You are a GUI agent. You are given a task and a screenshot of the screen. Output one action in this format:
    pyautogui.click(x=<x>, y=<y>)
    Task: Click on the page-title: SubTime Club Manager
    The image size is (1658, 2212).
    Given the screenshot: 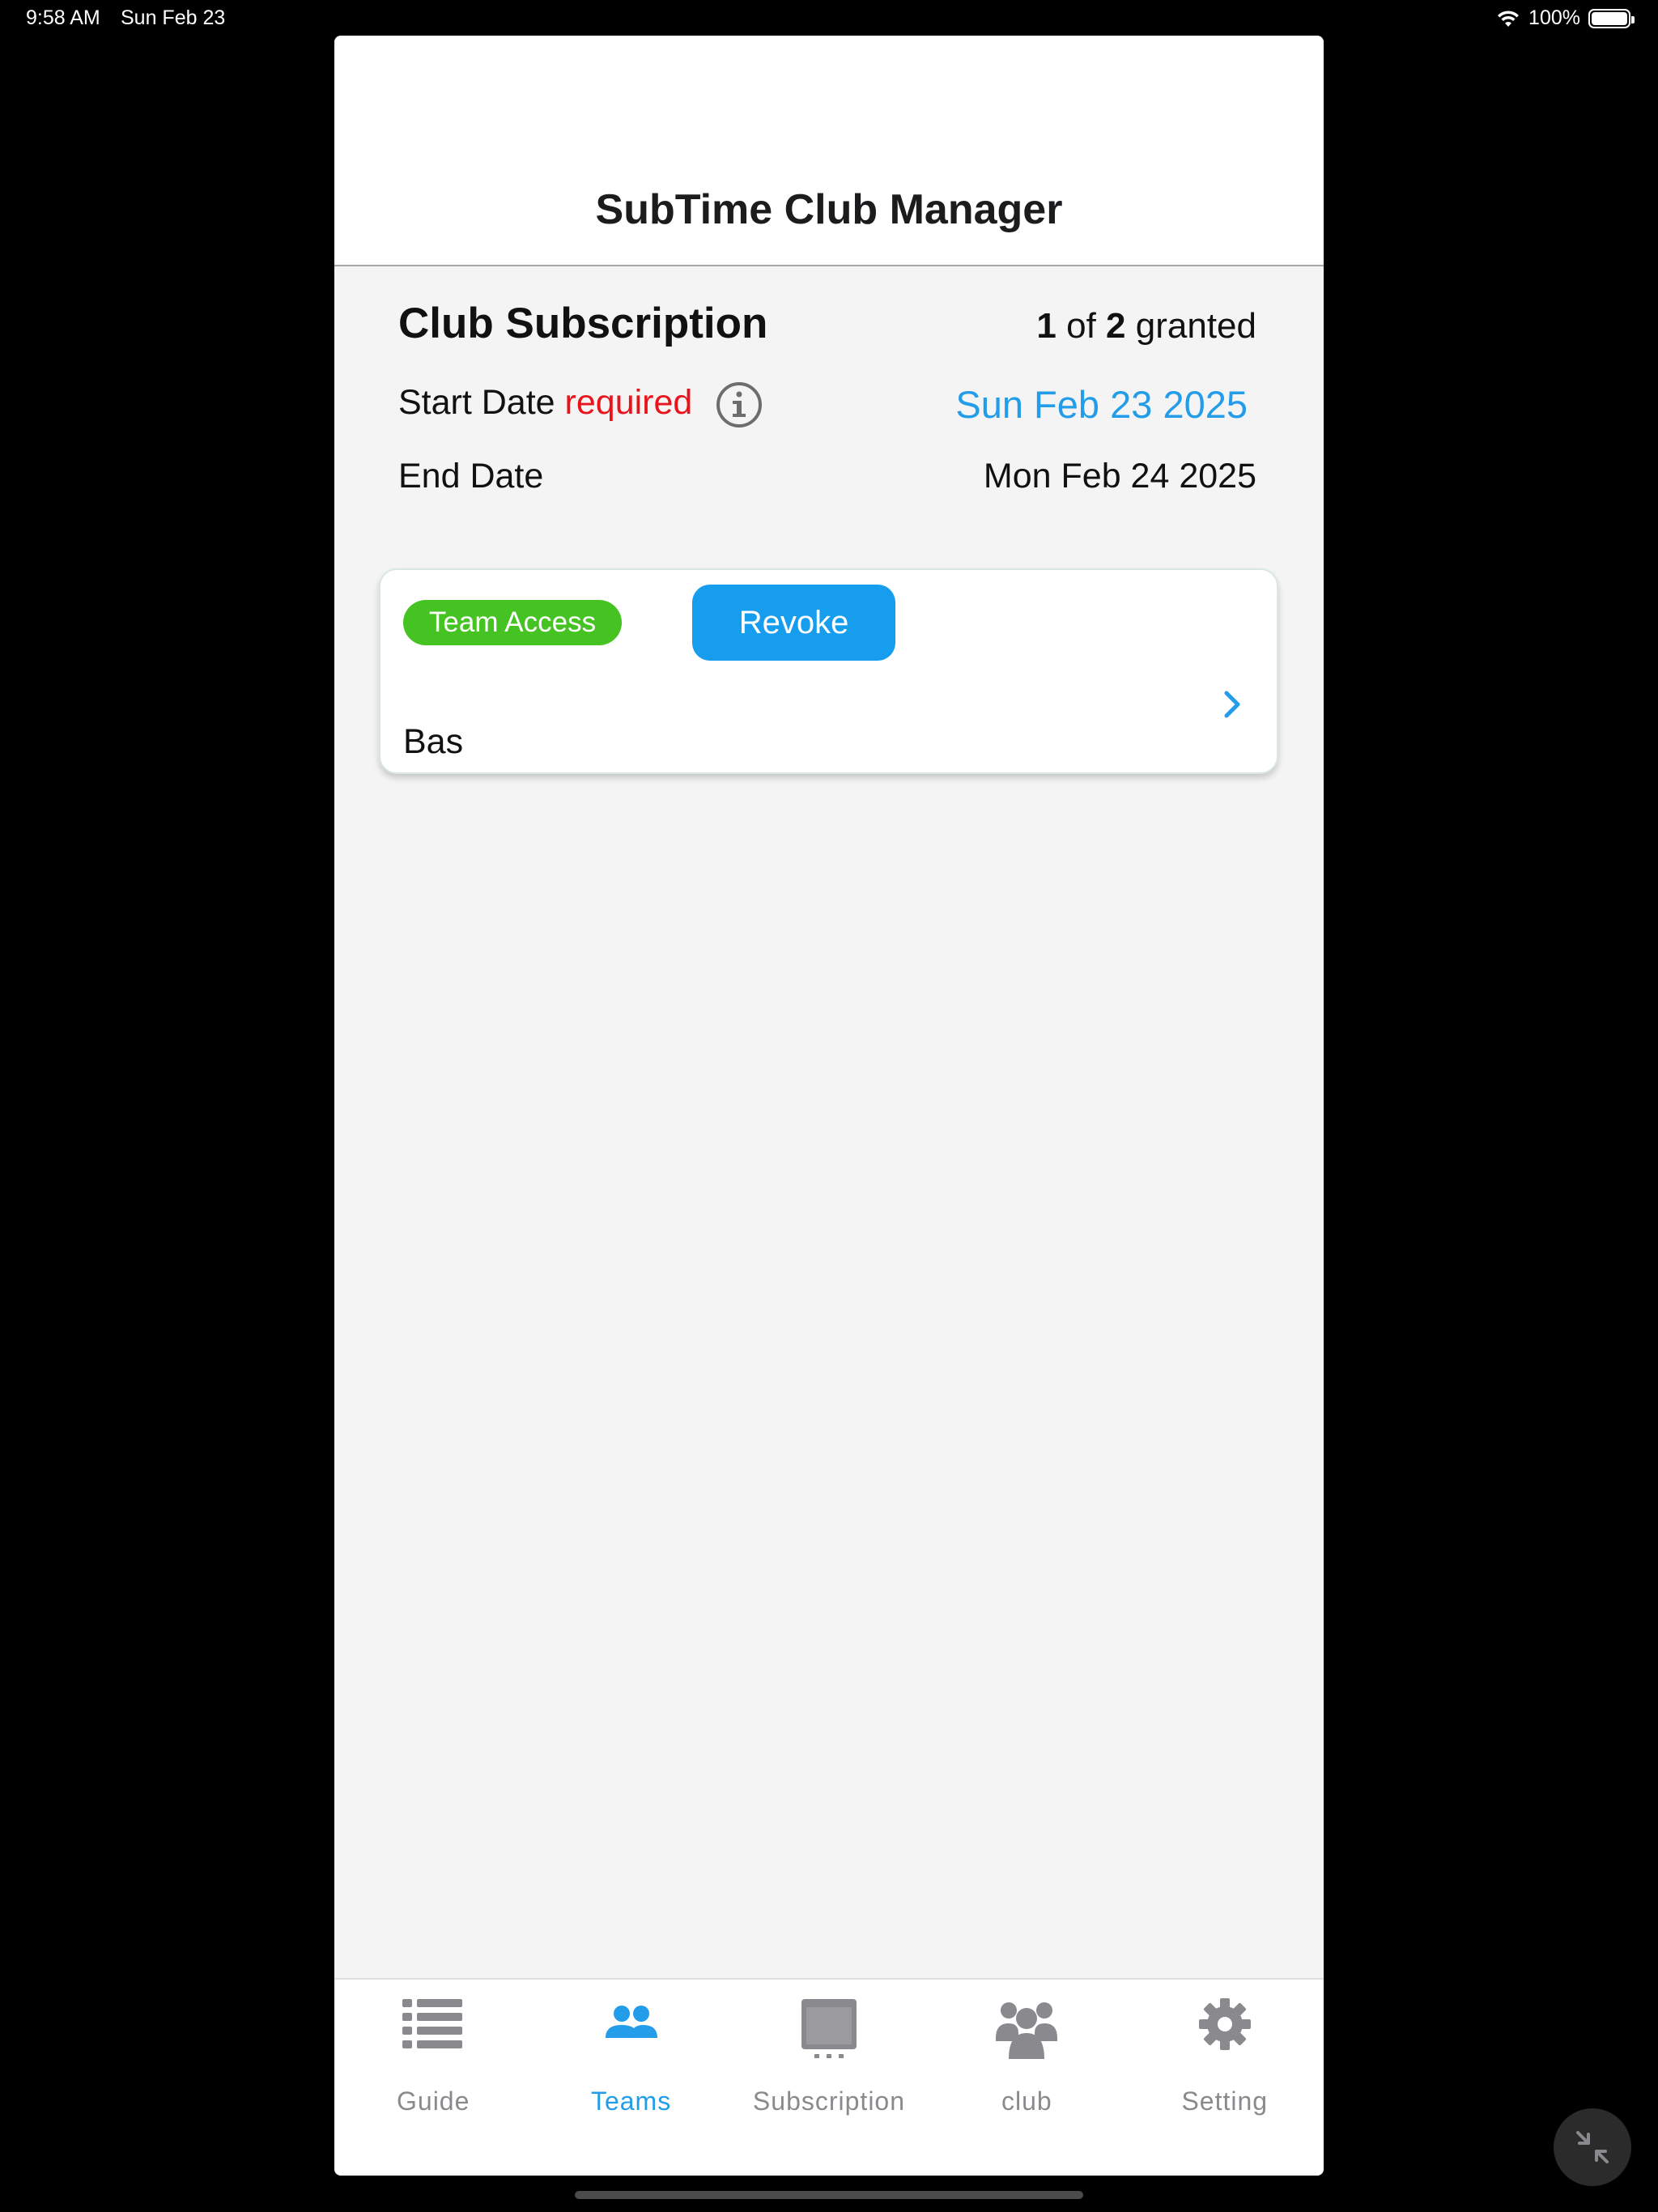 What is the action you would take?
    pyautogui.click(x=829, y=209)
    